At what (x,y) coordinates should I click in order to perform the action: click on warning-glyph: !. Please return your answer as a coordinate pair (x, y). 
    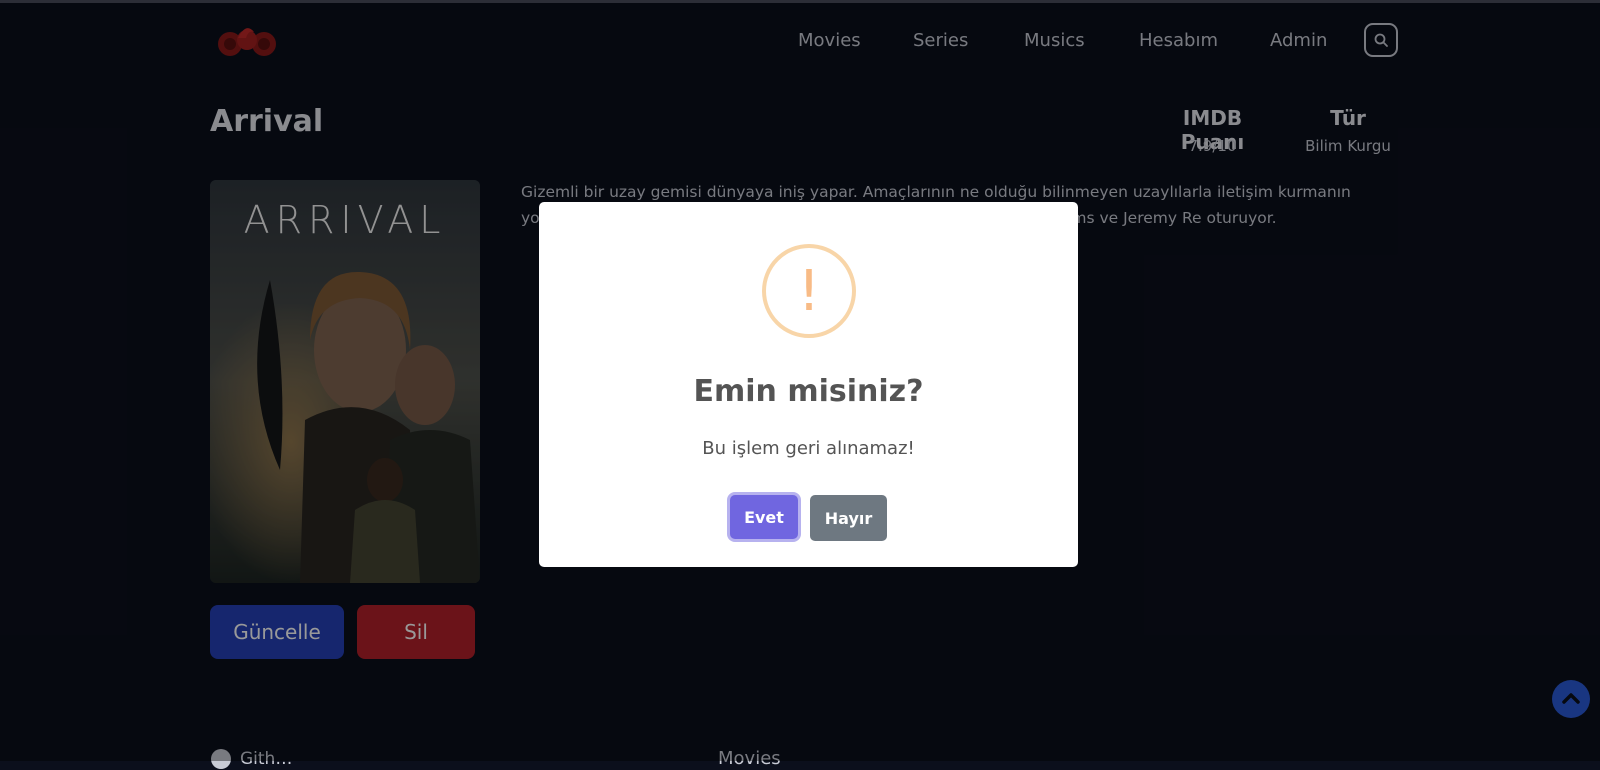
    Looking at the image, I should click on (809, 291).